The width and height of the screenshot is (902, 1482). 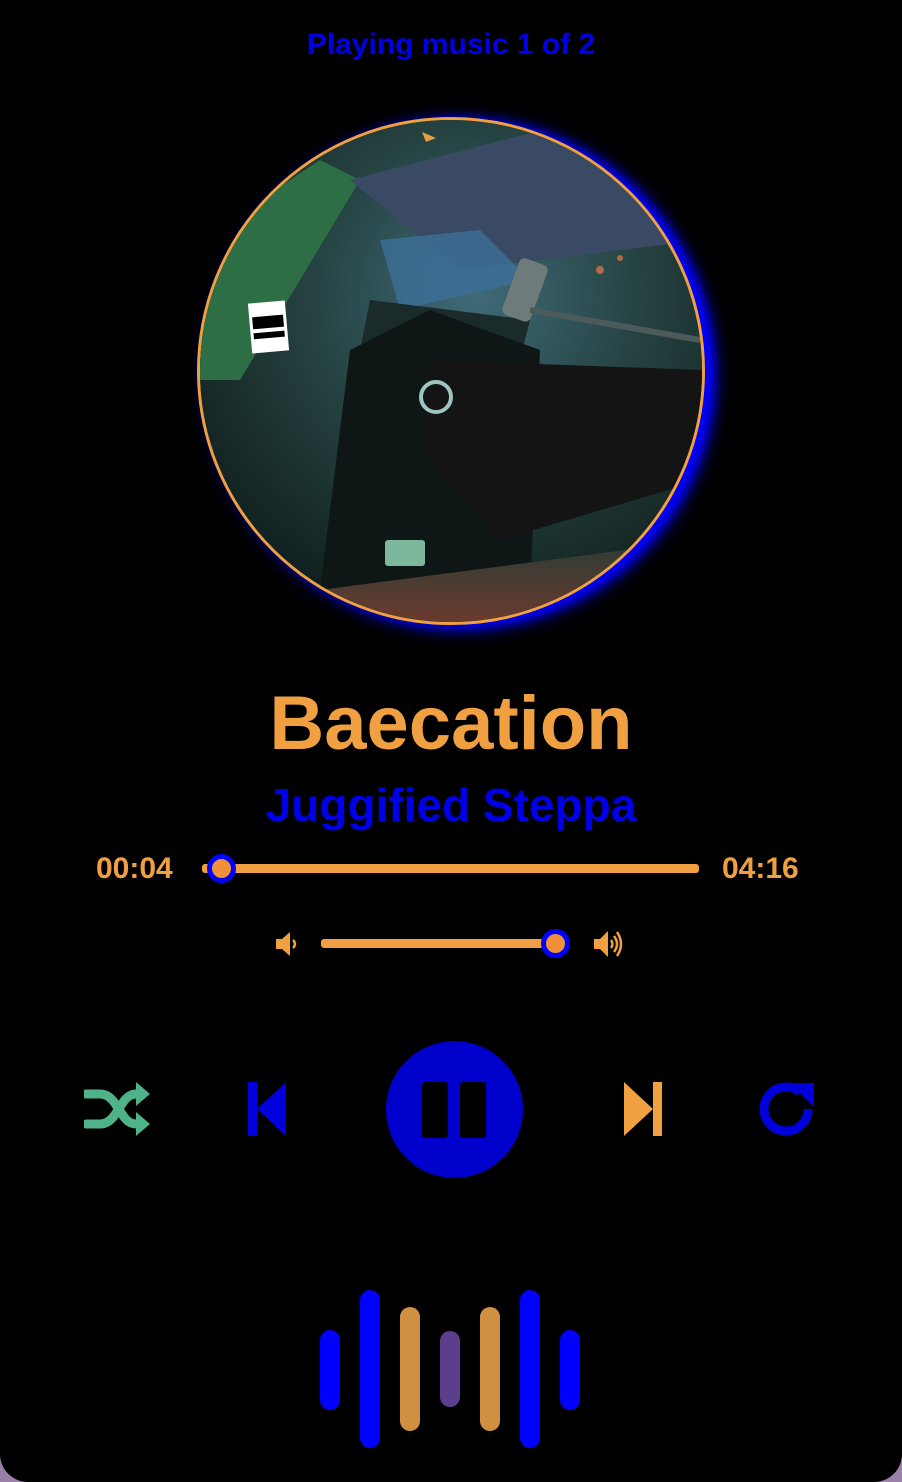 What do you see at coordinates (451, 44) in the screenshot?
I see `now-playing-label: Playing music 1 of 2` at bounding box center [451, 44].